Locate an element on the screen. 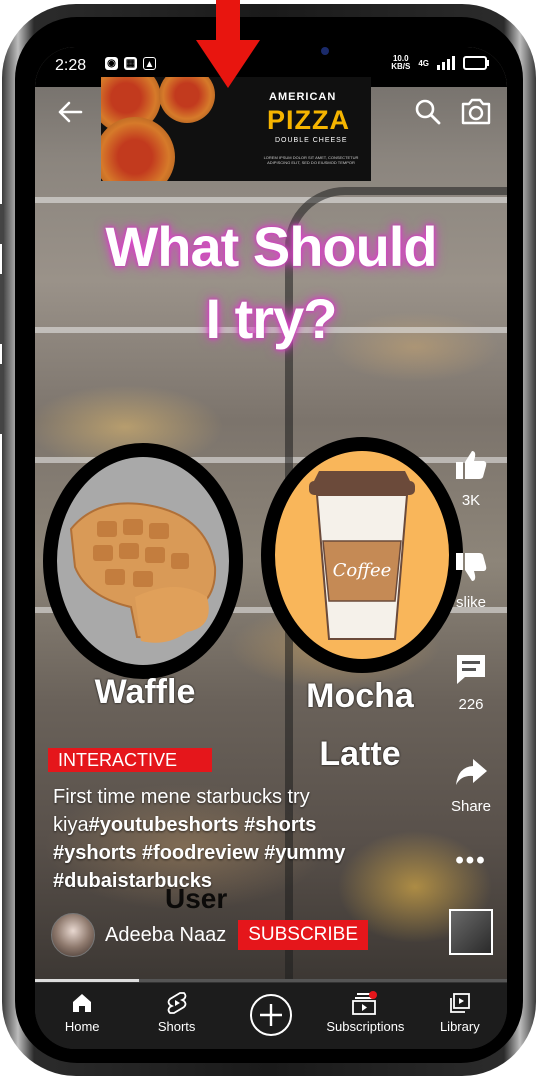 This screenshot has height=1081, width=540. create-plus-icon is located at coordinates (271, 1014).